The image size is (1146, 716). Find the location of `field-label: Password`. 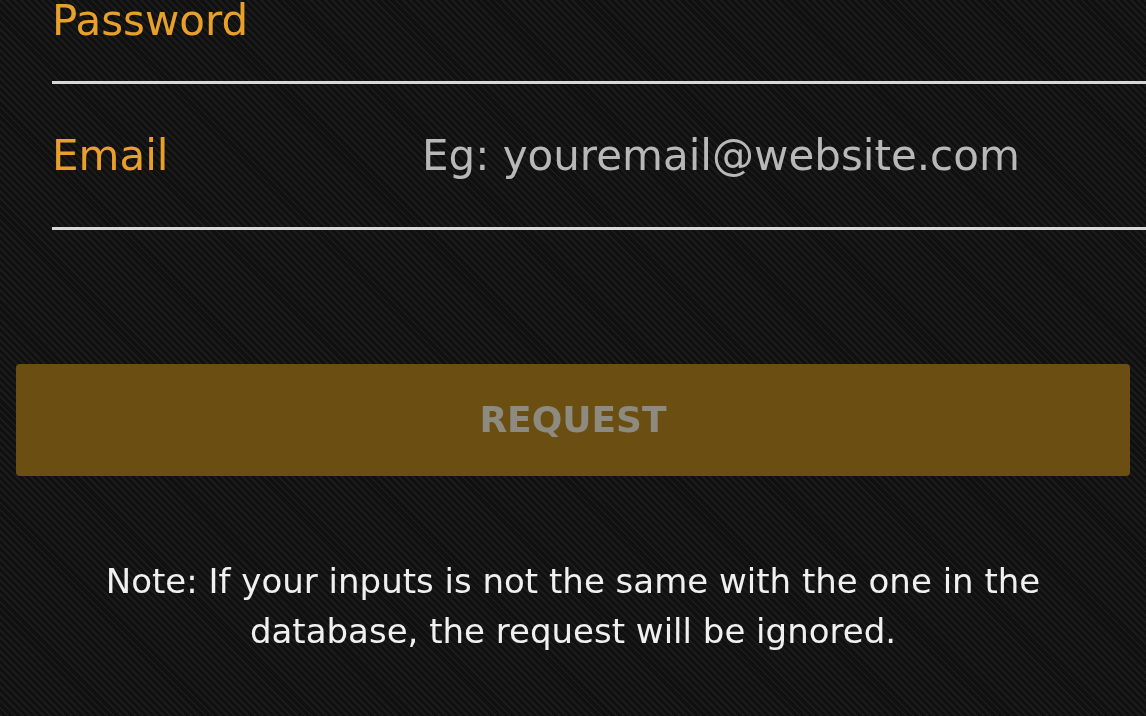

field-label: Password is located at coordinates (151, 21).